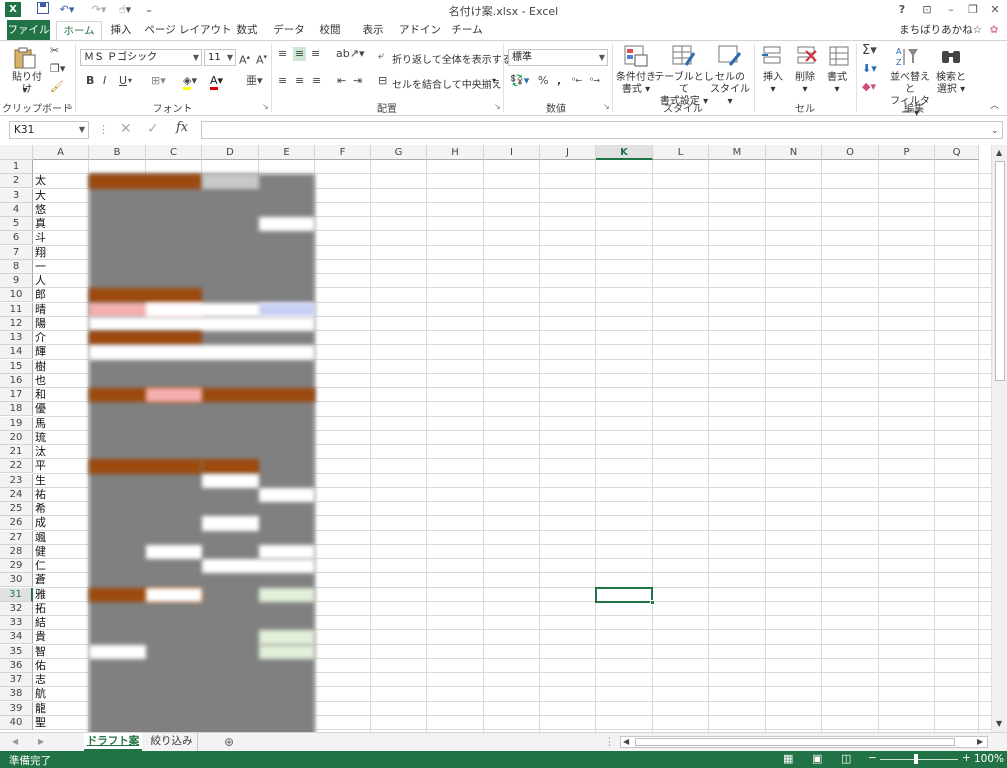 This screenshot has width=1007, height=768. What do you see at coordinates (69, 106) in the screenshot?
I see `clipboard-launcher-icon: ↘` at bounding box center [69, 106].